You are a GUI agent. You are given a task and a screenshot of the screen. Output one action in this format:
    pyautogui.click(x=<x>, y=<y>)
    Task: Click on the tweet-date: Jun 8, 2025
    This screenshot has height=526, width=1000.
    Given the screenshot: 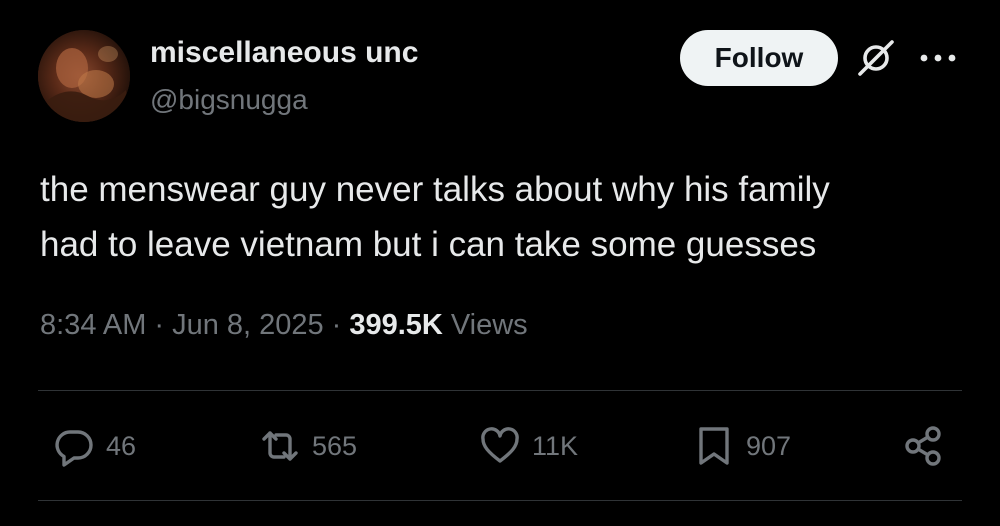 What is the action you would take?
    pyautogui.click(x=248, y=325)
    